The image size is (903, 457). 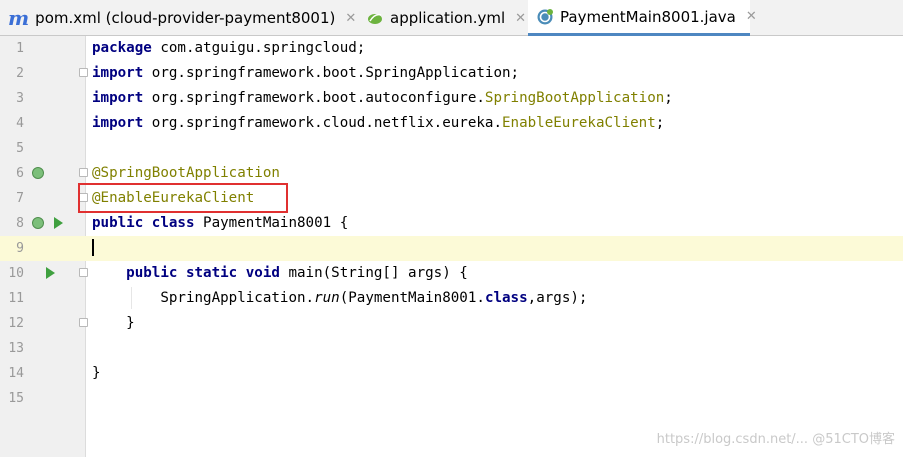 I want to click on line-number: 7, so click(x=20, y=198).